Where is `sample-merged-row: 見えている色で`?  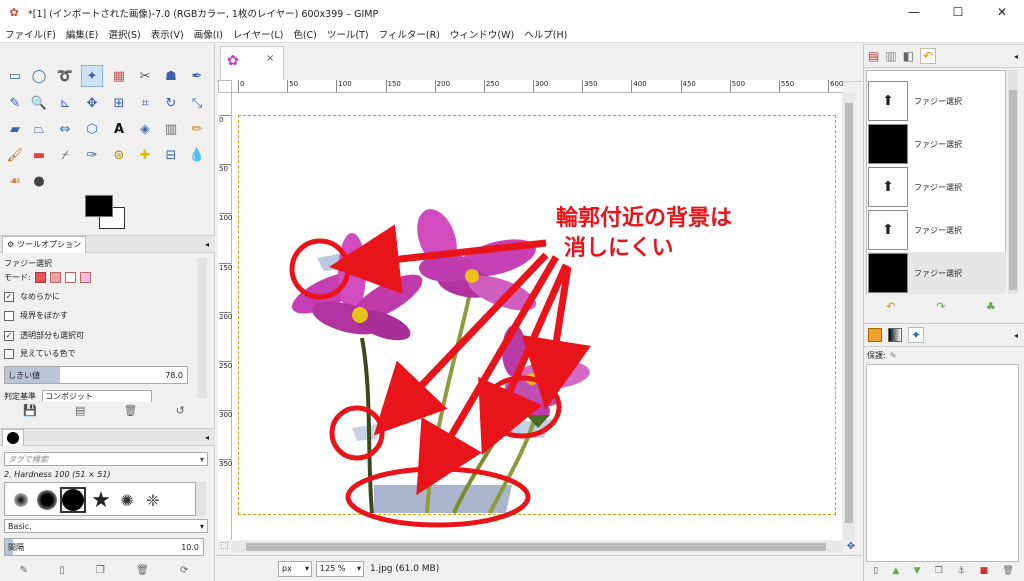 sample-merged-row: 見えている色で is located at coordinates (40, 353).